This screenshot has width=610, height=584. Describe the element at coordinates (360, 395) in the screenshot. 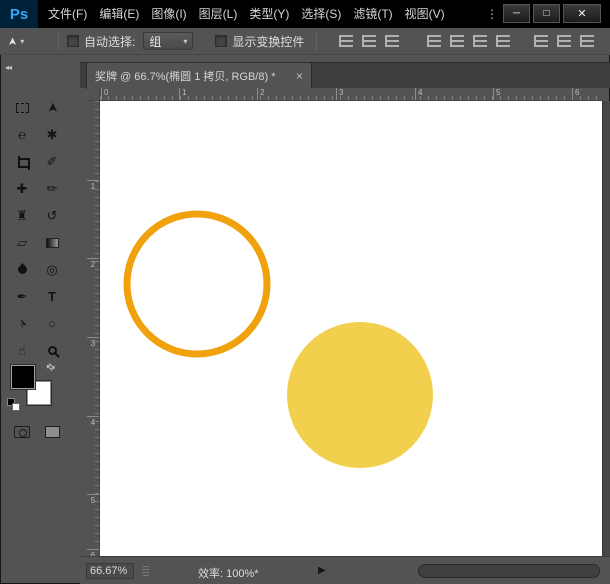

I see `yellow-filled-circle-shape` at that location.